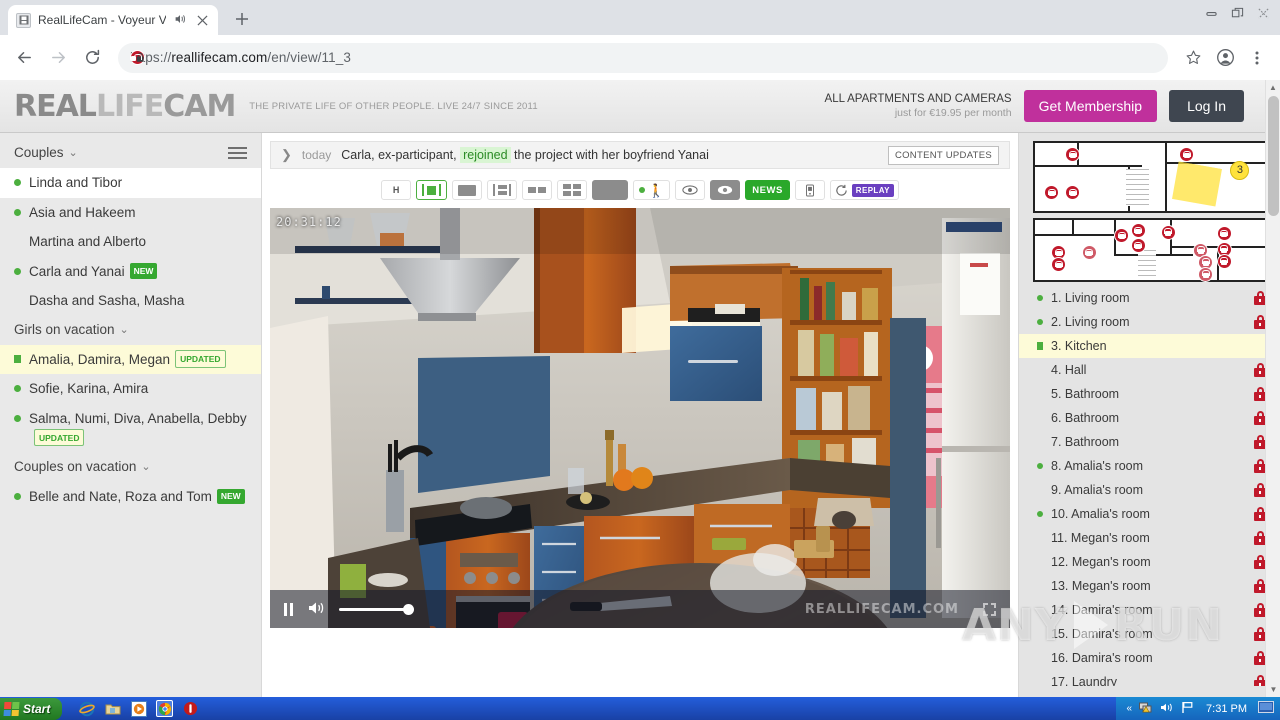 Image resolution: width=1280 pixels, height=720 pixels. I want to click on room-list-item: 12. Megan's room, so click(1149, 562).